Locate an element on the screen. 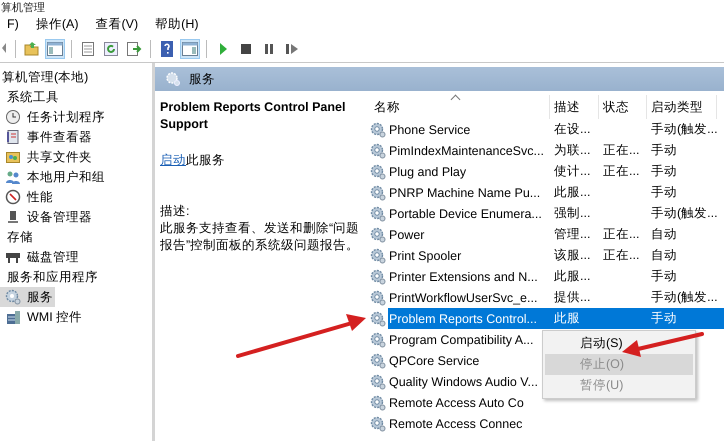 This screenshot has height=441, width=724. tree-item: 存储 is located at coordinates (20, 237).